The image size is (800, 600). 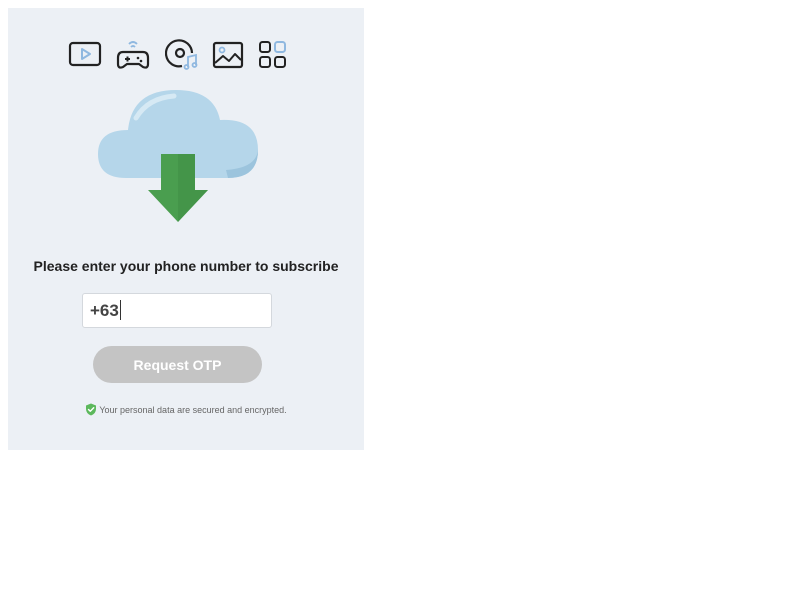 I want to click on category-icons, so click(x=186, y=55).